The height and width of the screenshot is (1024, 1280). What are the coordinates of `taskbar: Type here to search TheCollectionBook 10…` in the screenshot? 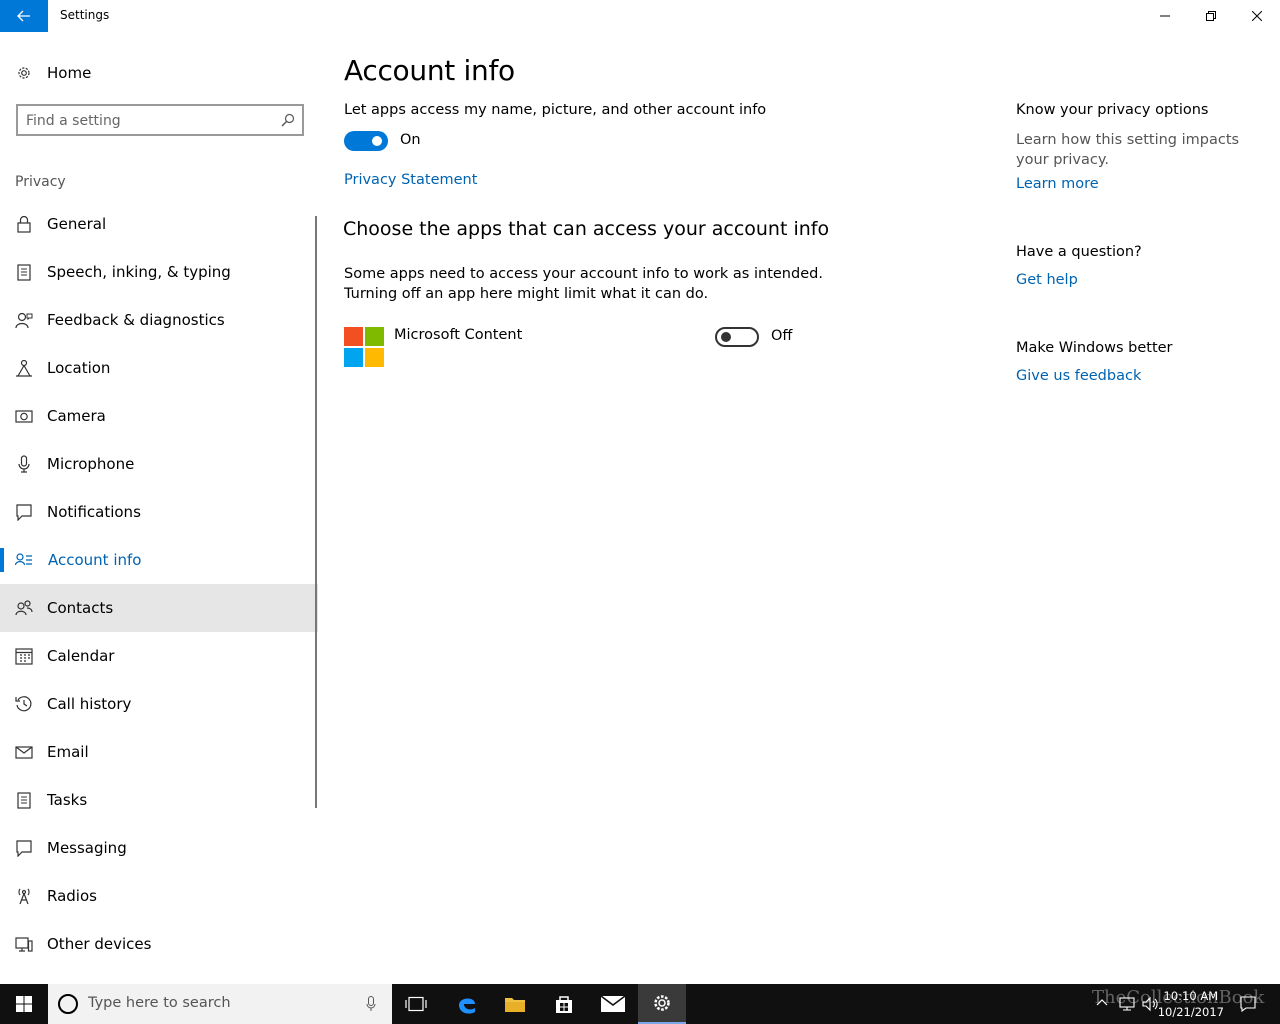 It's located at (640, 1004).